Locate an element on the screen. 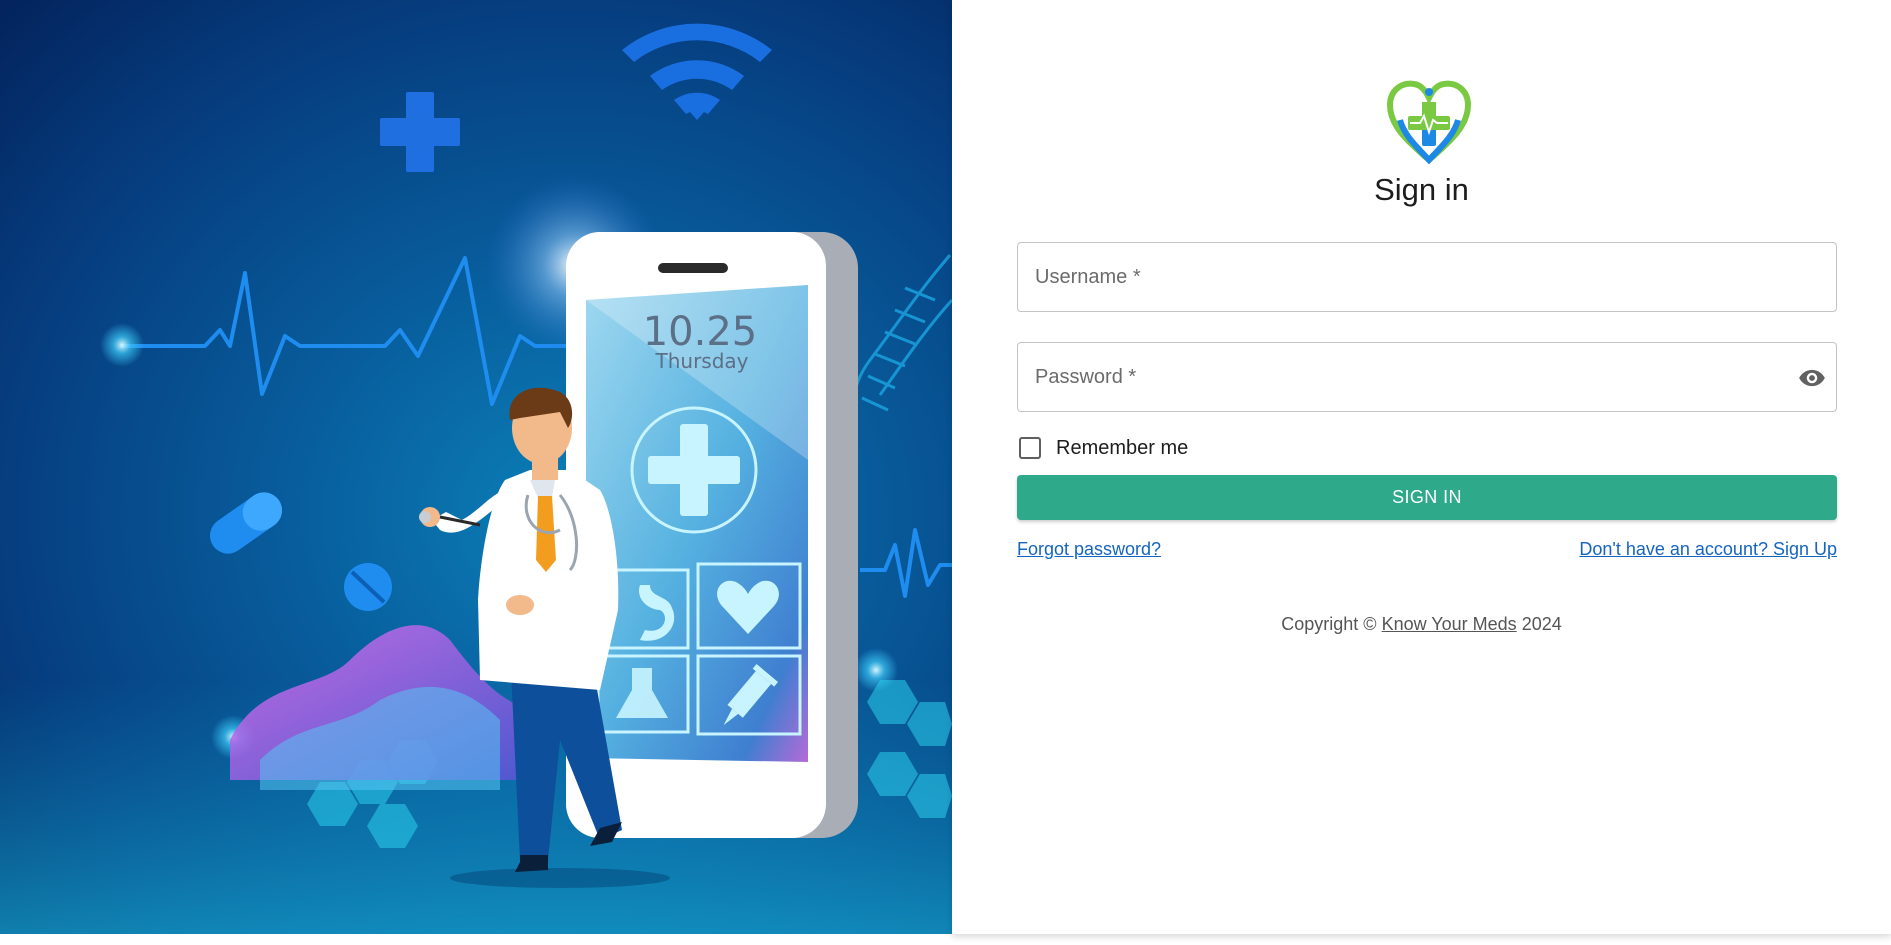 This screenshot has width=1891, height=945. page-title: Sign in is located at coordinates (1421, 189).